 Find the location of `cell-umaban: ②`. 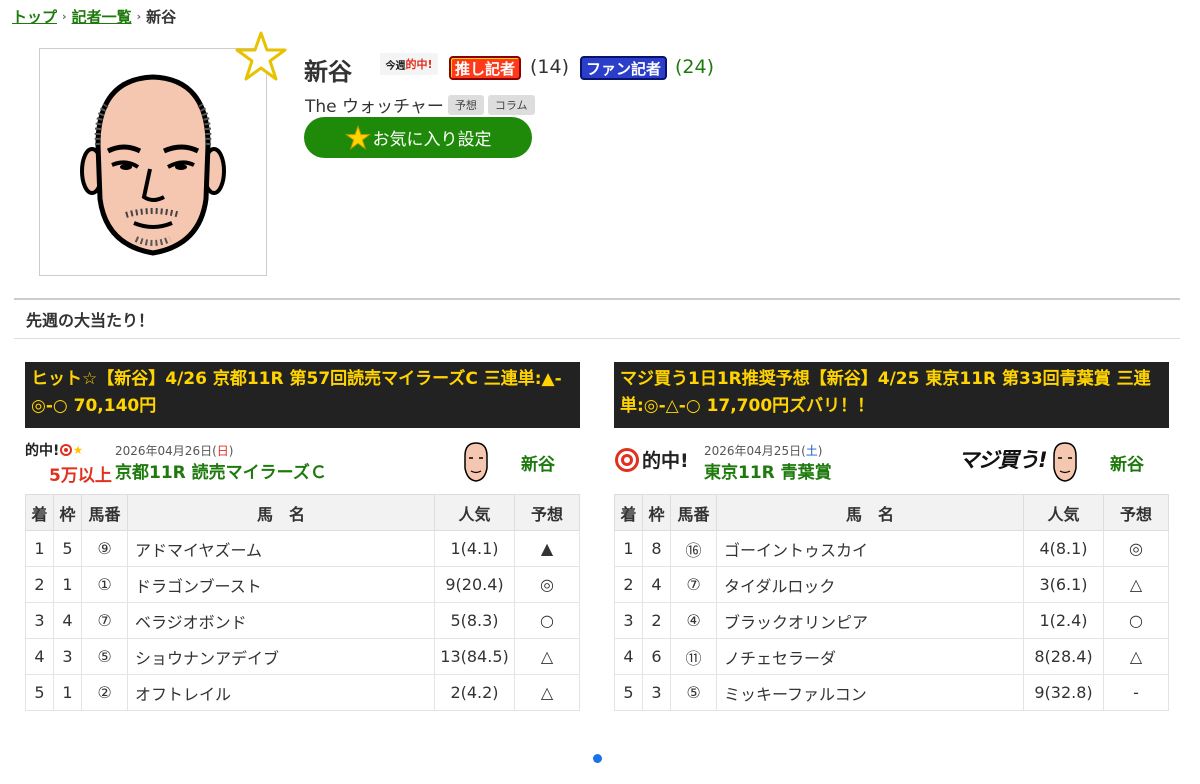

cell-umaban: ② is located at coordinates (104, 692).